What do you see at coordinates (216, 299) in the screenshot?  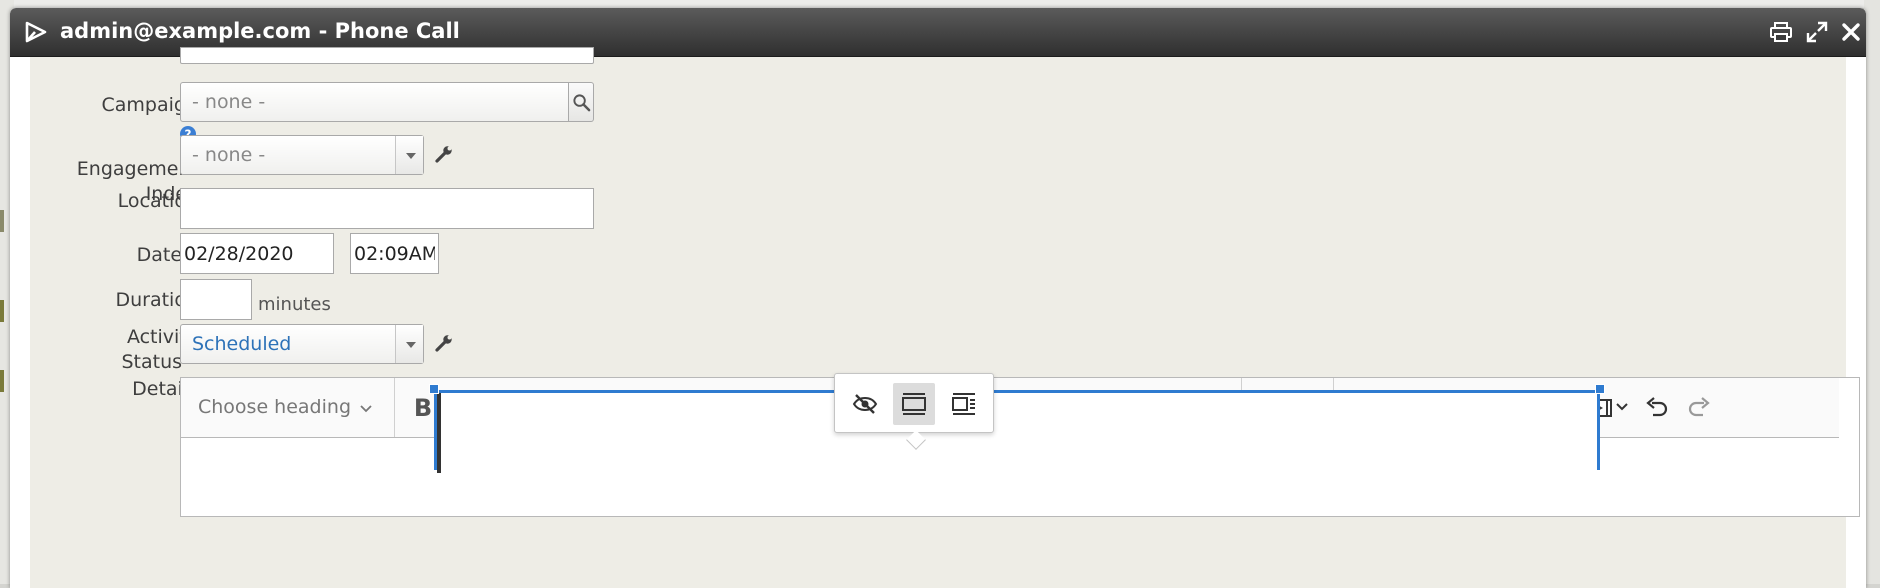 I see `duration-input` at bounding box center [216, 299].